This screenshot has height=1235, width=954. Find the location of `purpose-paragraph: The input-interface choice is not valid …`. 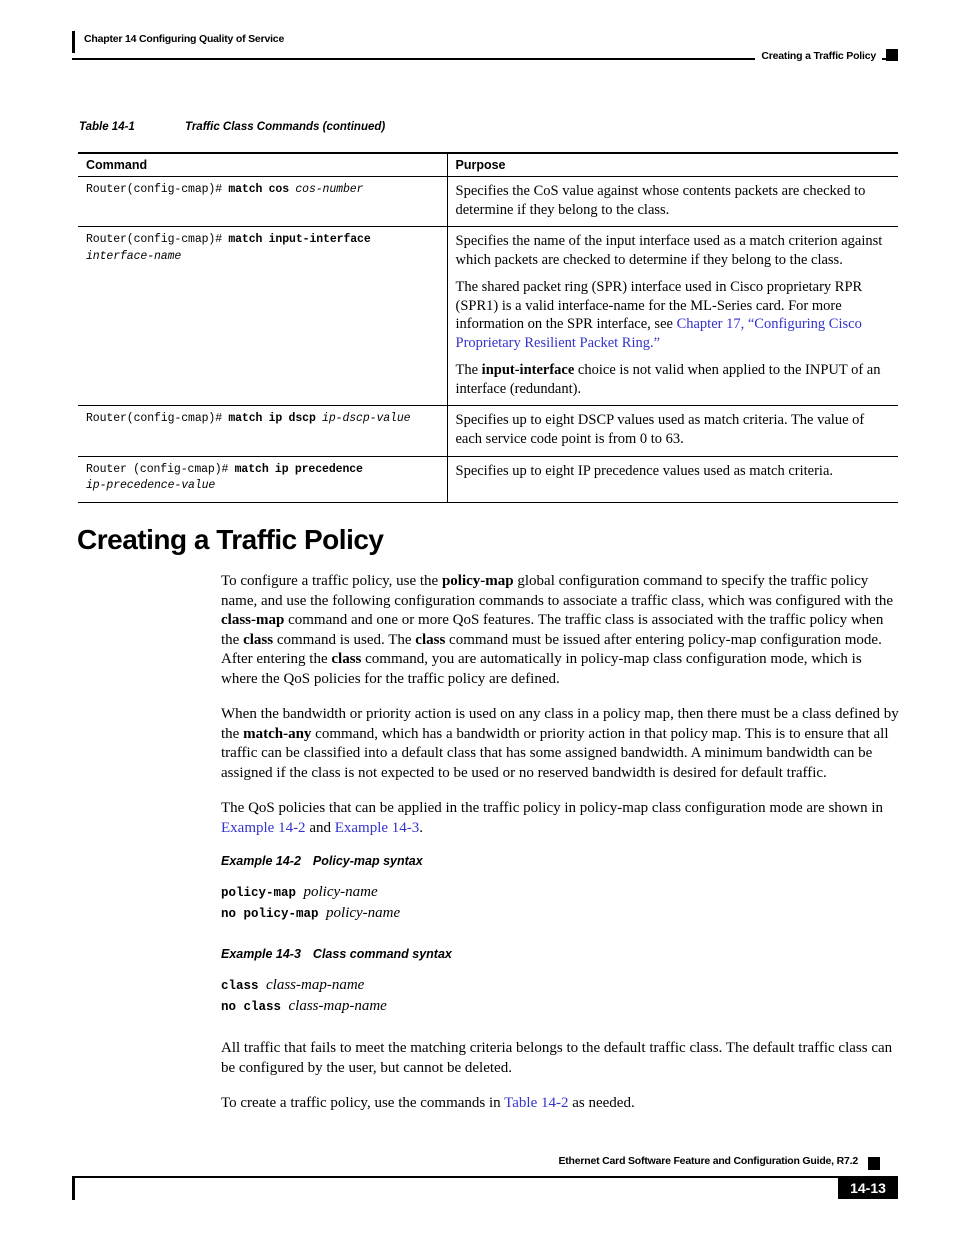

purpose-paragraph: The input-interface choice is not valid … is located at coordinates (673, 379).